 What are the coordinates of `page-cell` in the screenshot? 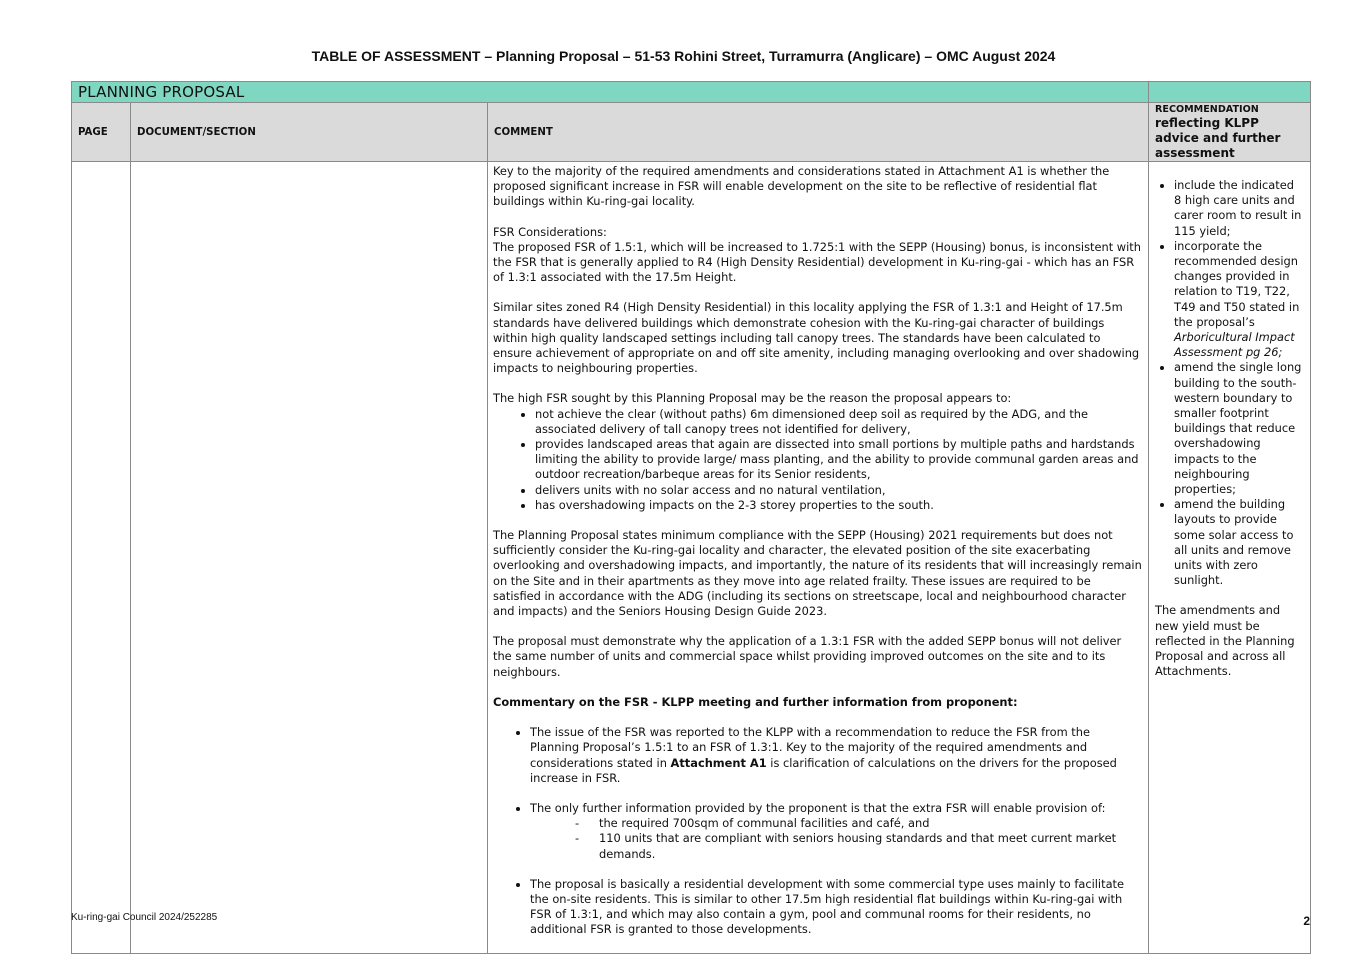 It's located at (101, 557).